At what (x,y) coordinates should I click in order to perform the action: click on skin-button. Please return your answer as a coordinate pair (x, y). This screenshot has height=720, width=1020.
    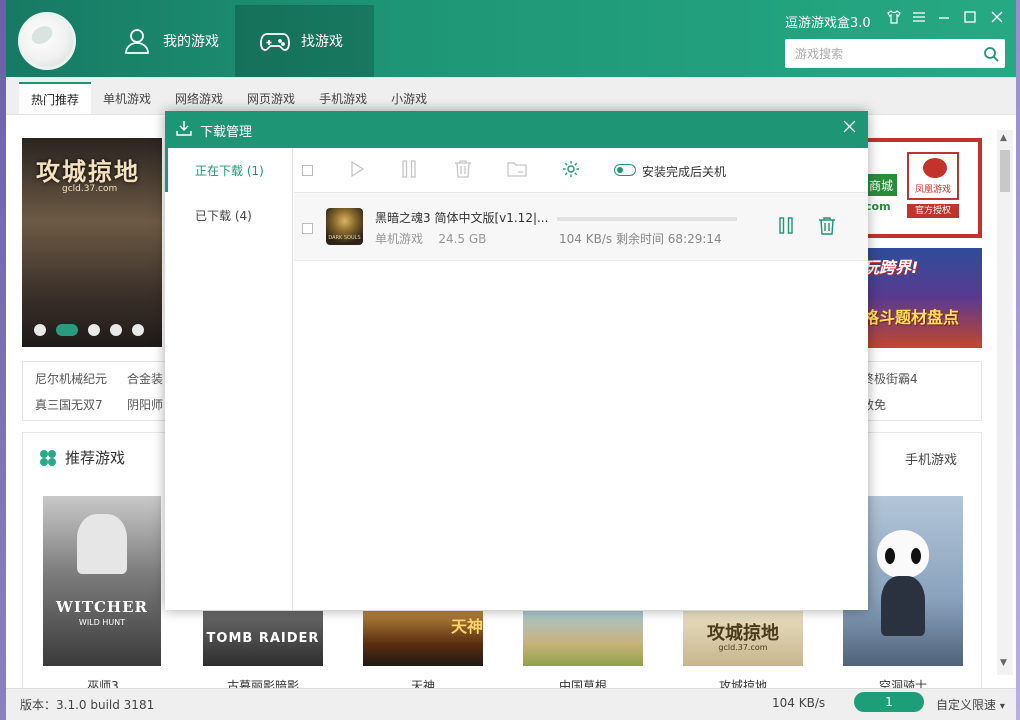
    Looking at the image, I should click on (894, 19).